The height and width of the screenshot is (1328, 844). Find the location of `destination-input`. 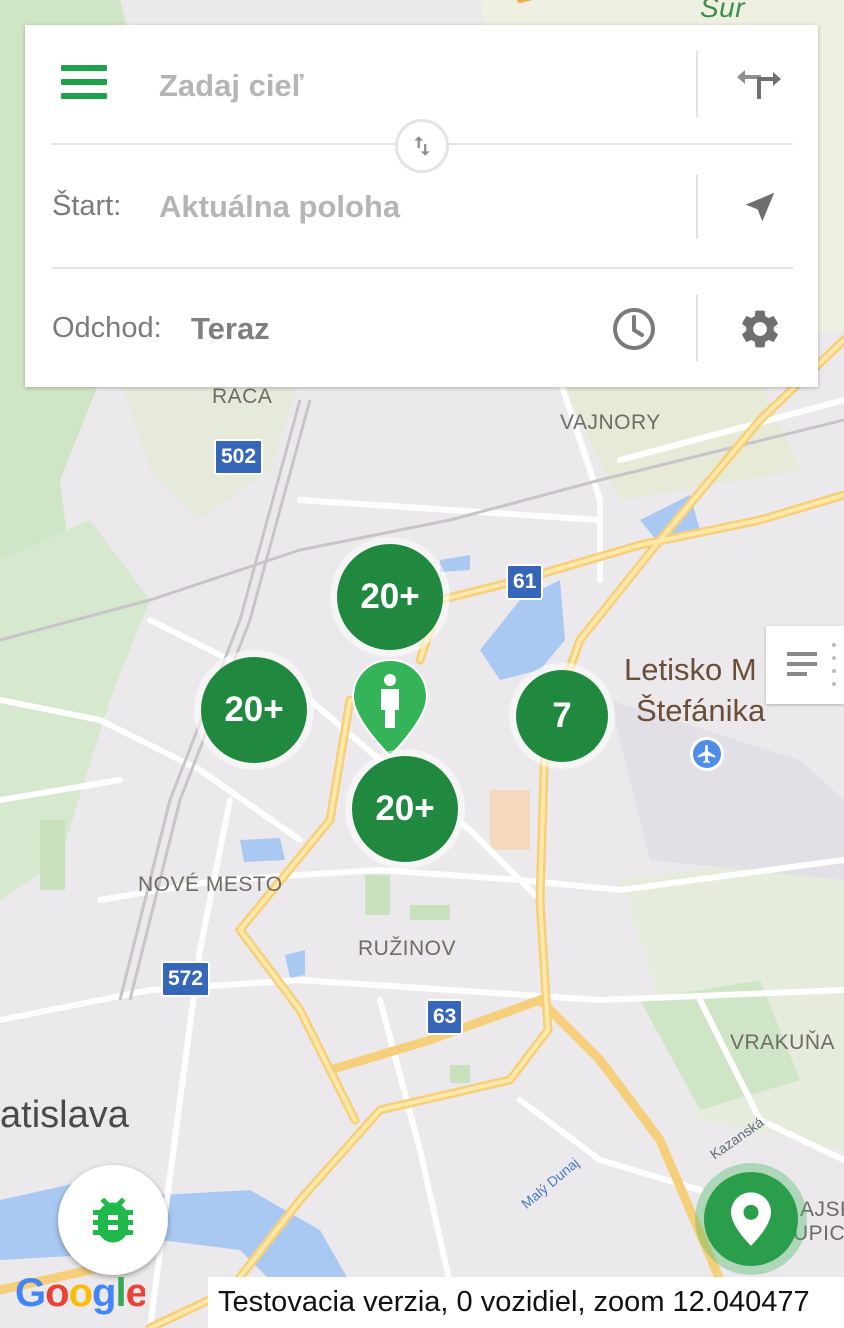

destination-input is located at coordinates (419, 86).